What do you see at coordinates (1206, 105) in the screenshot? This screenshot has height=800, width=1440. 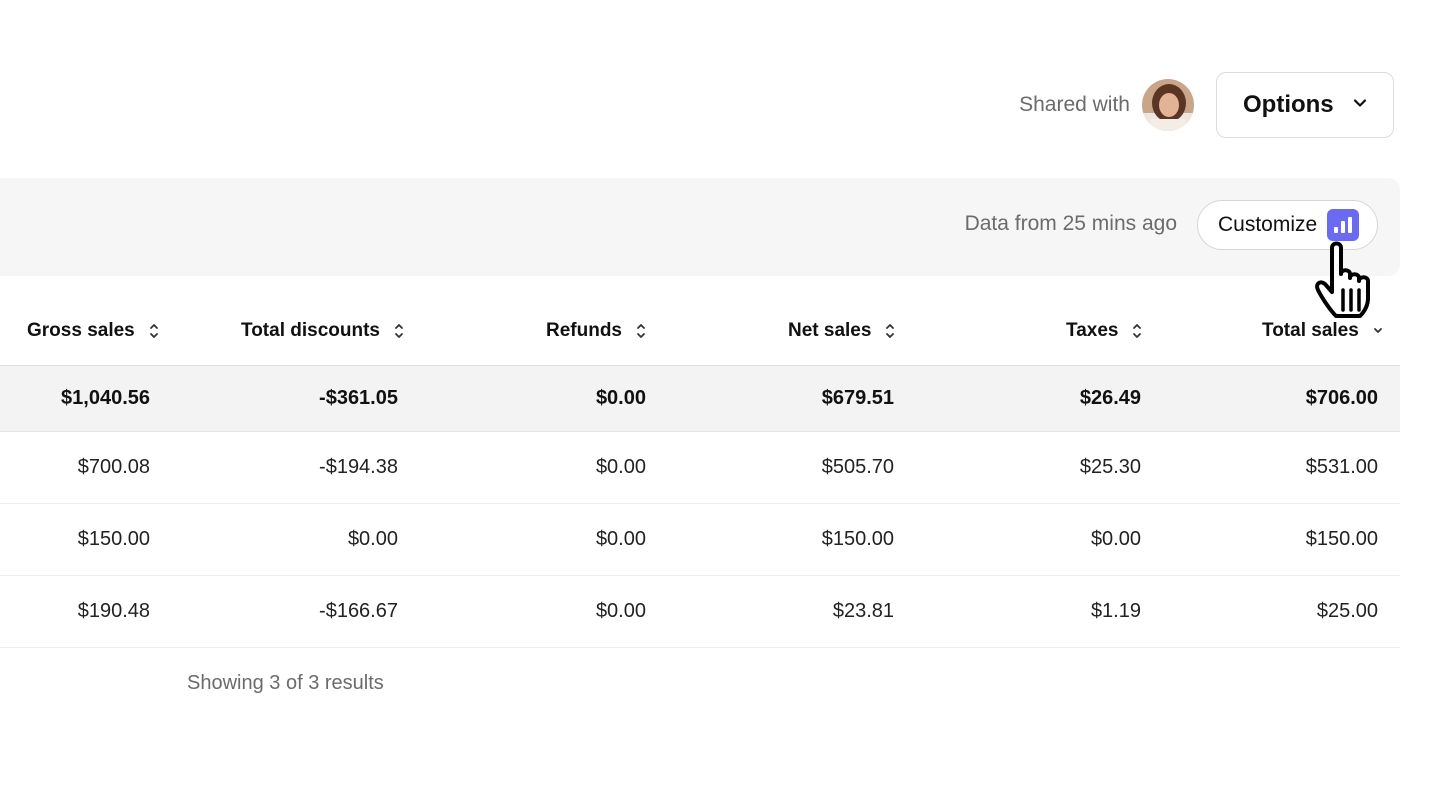 I see `report-header: Shared with Options` at bounding box center [1206, 105].